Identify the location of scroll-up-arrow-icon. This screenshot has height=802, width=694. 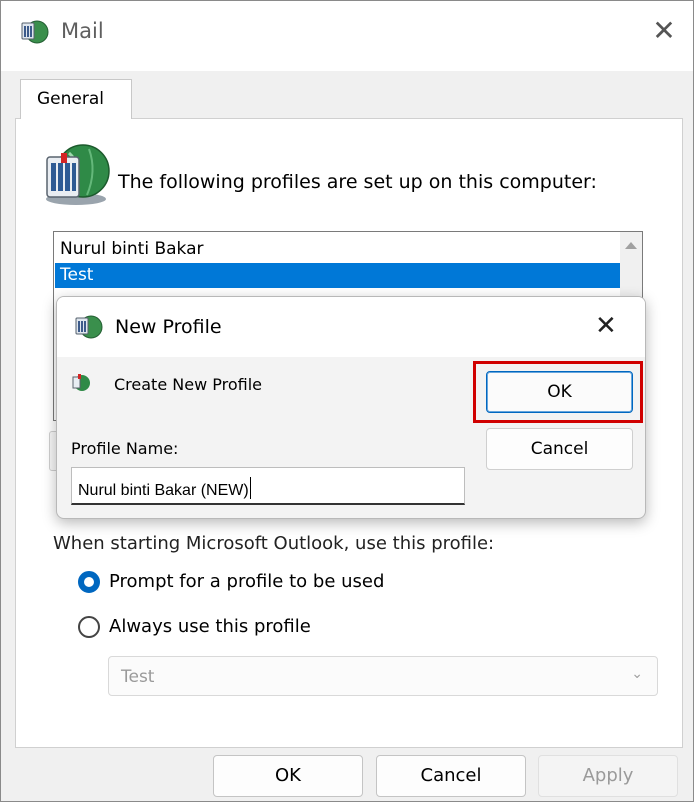
(631, 245).